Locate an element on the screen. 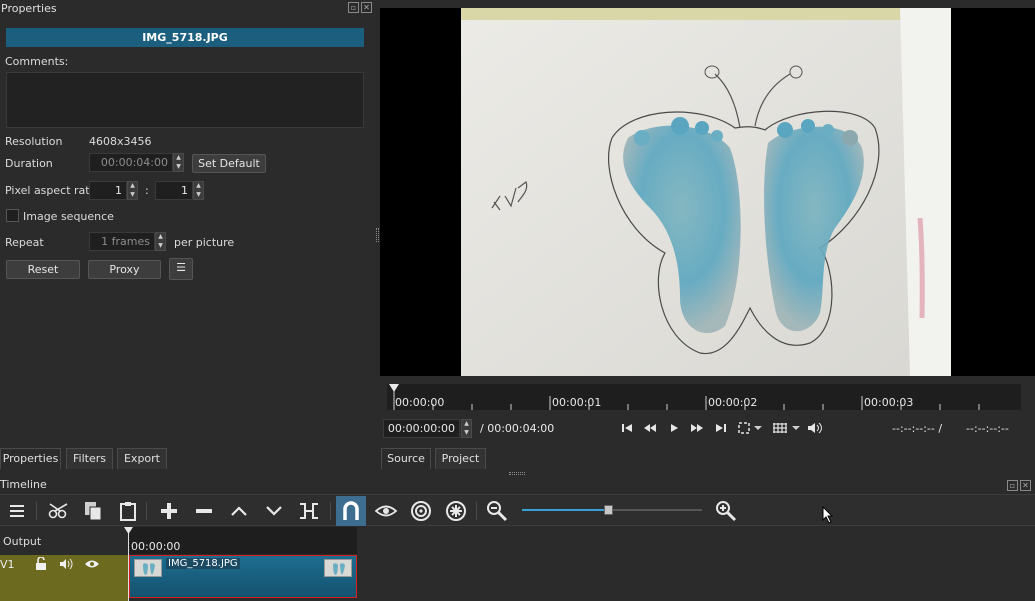  pixel-aspect-ratio-label: Pixel aspect ratio is located at coordinates (52, 190).